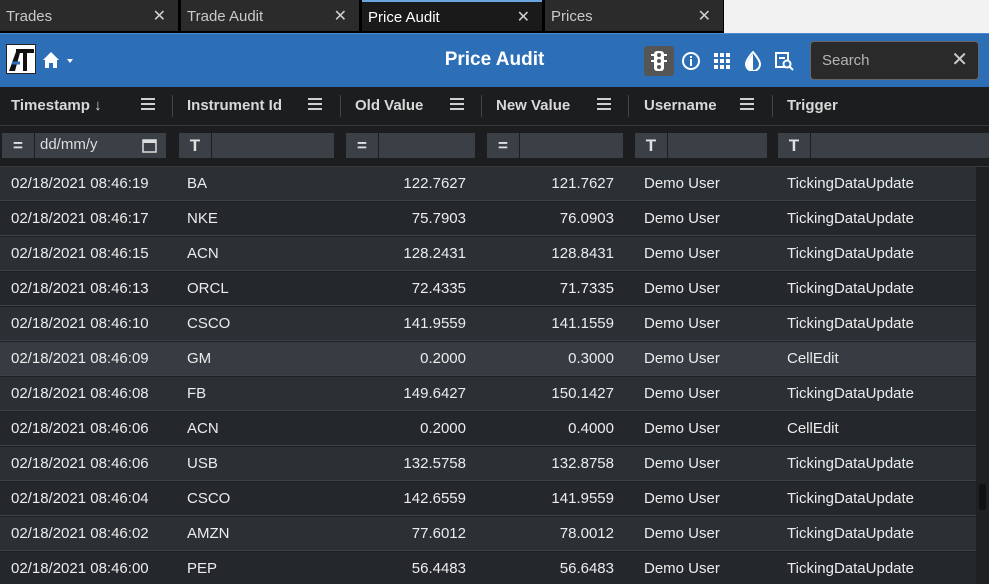 This screenshot has height=584, width=989. What do you see at coordinates (959, 60) in the screenshot?
I see `clear-search-icon: ✕` at bounding box center [959, 60].